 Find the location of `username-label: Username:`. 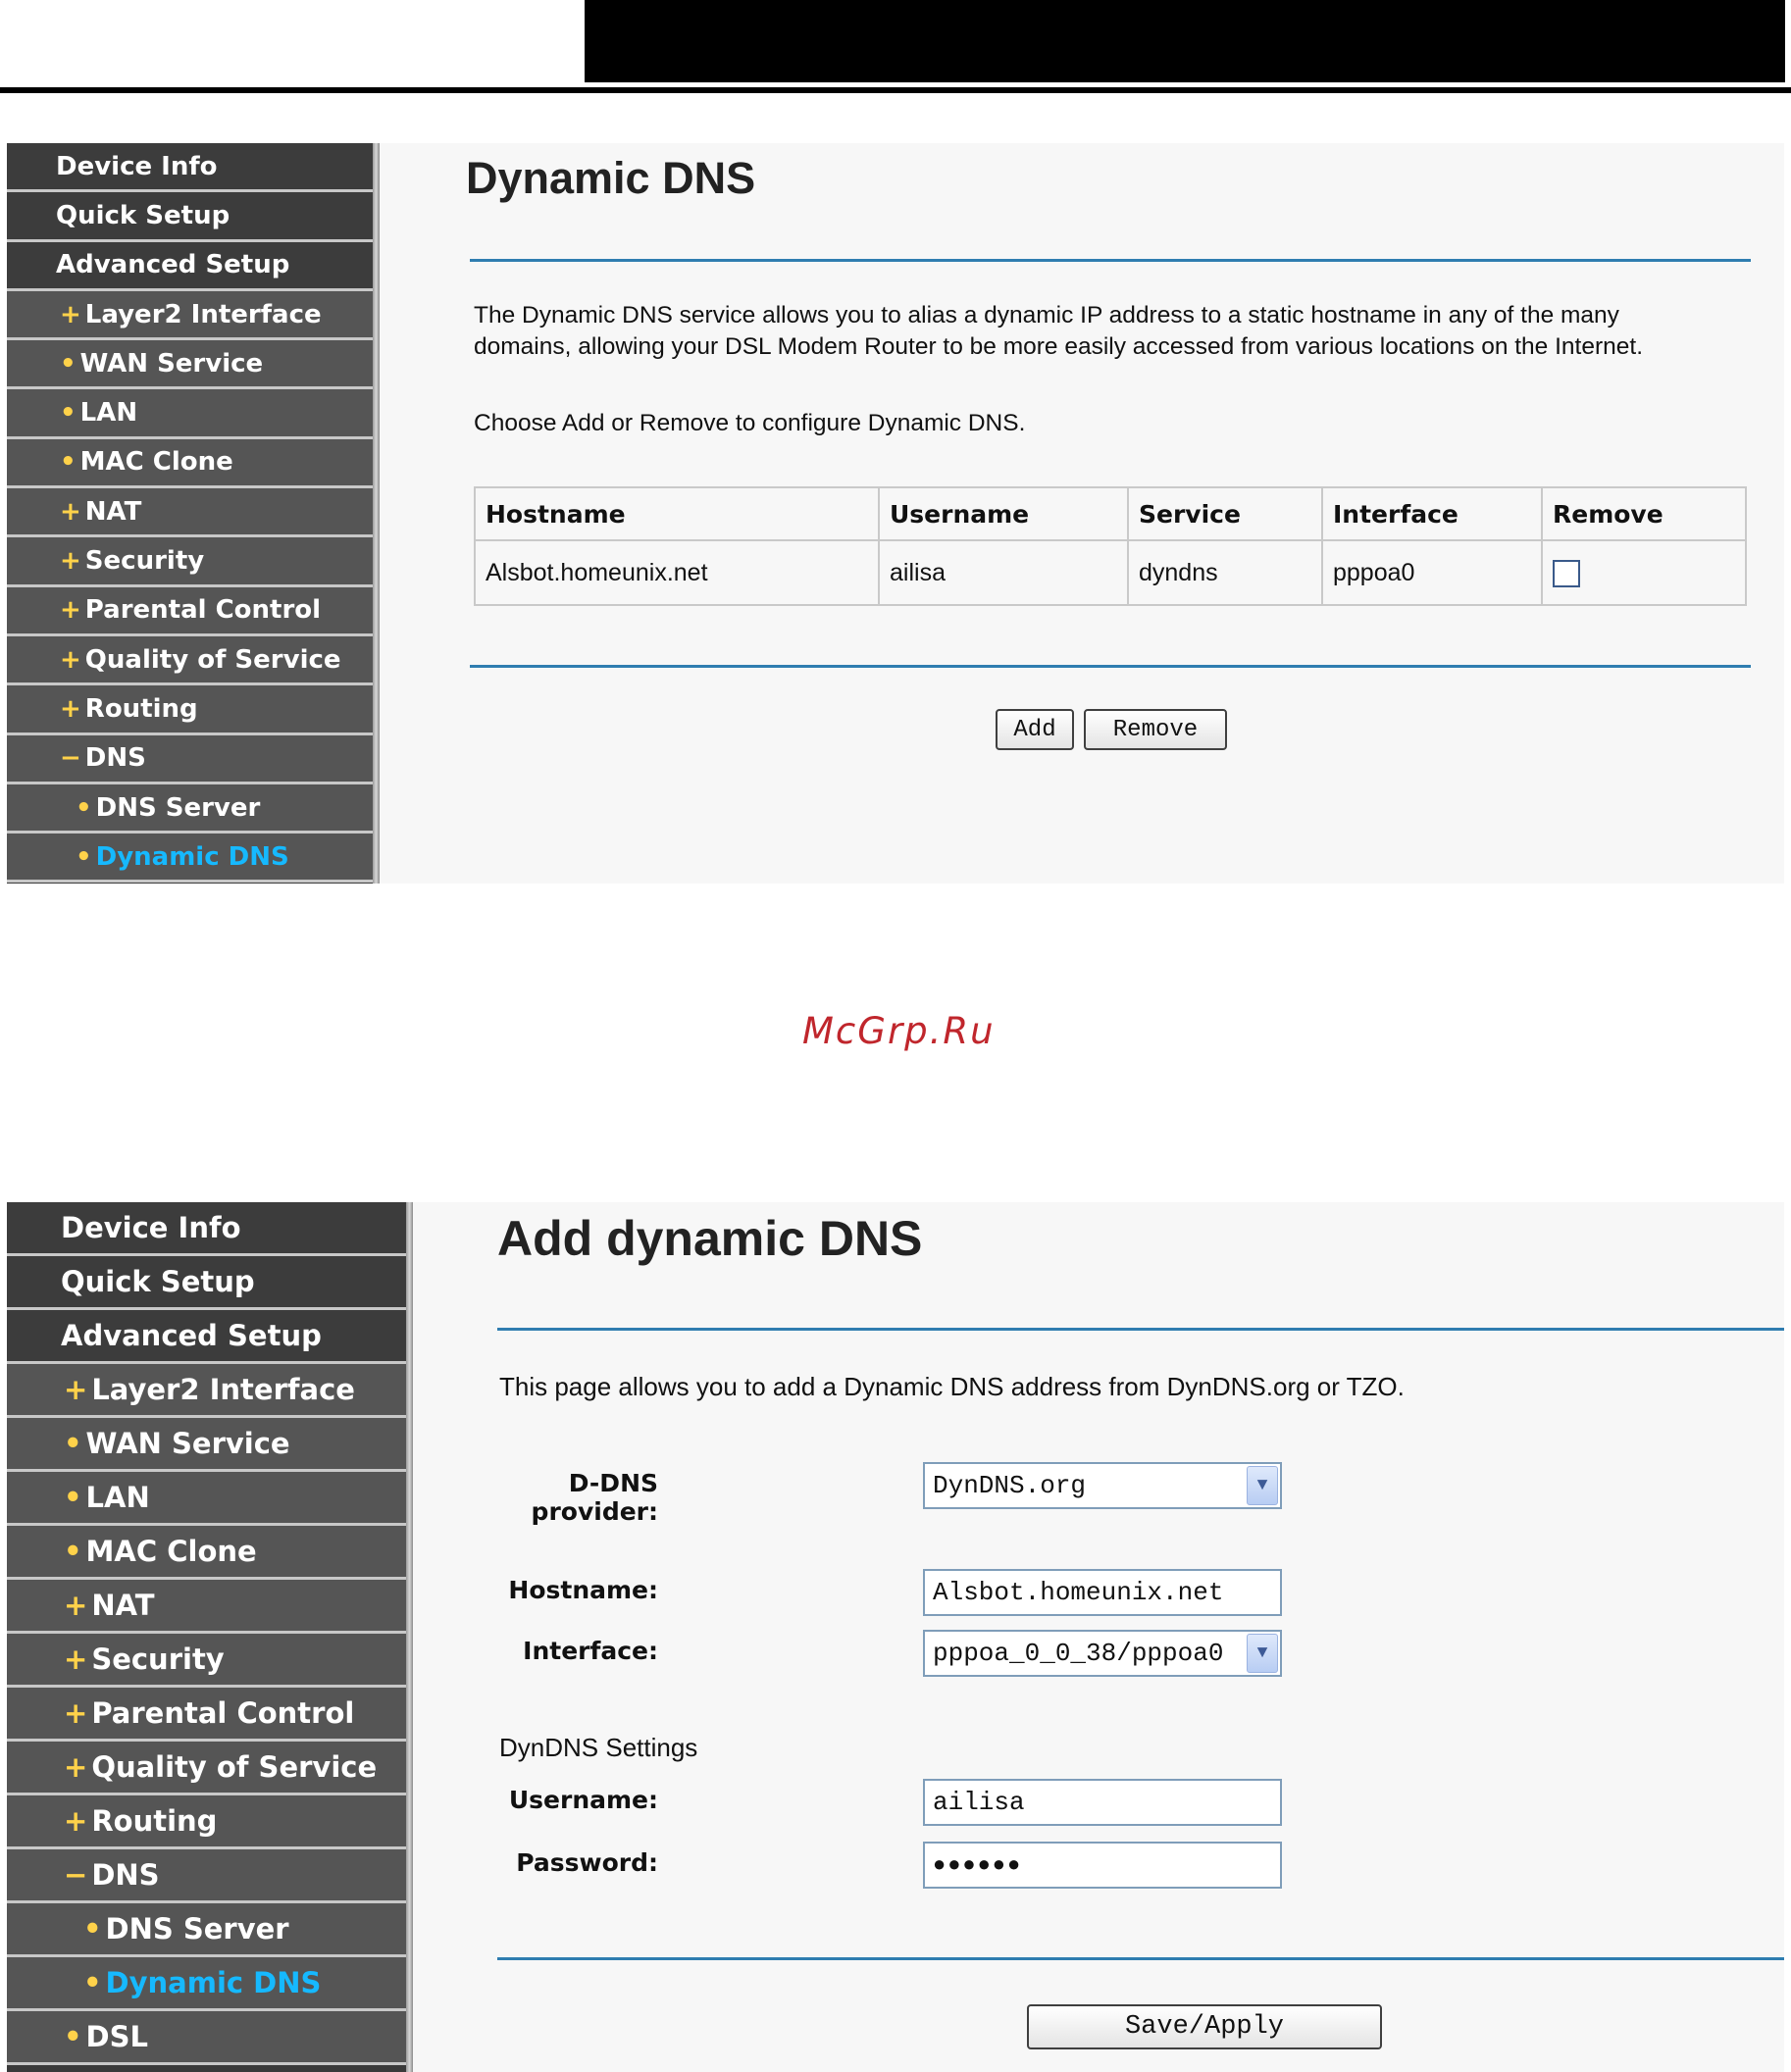

username-label: Username: is located at coordinates (583, 1800).